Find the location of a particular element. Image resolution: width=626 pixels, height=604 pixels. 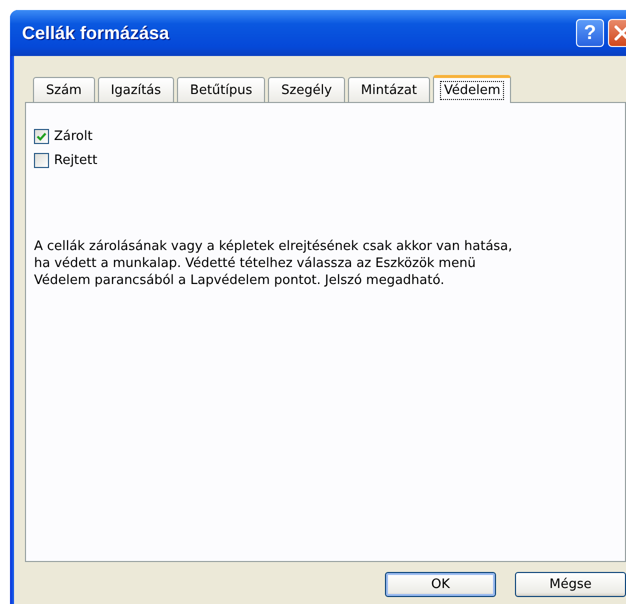

ok-button: OK is located at coordinates (440, 584).